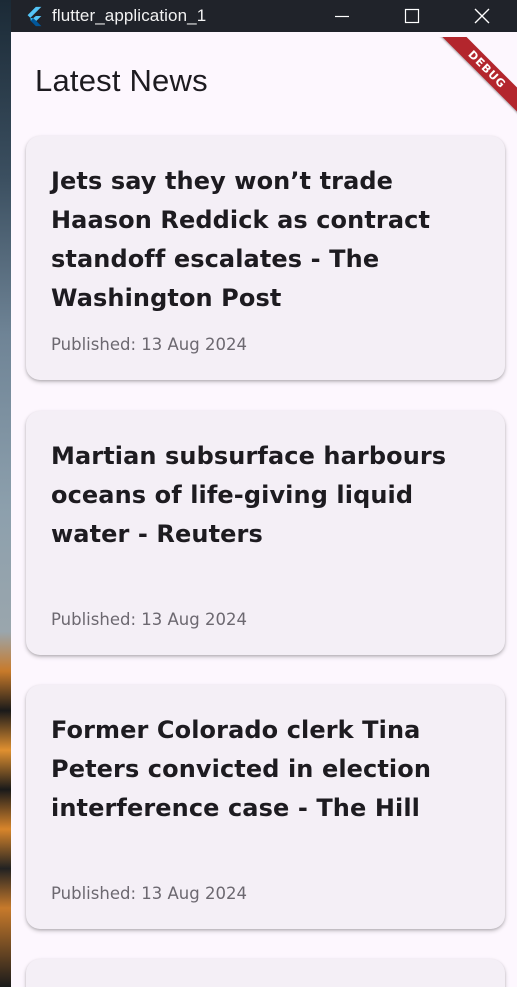 Image resolution: width=517 pixels, height=987 pixels. I want to click on window-controls, so click(412, 16).